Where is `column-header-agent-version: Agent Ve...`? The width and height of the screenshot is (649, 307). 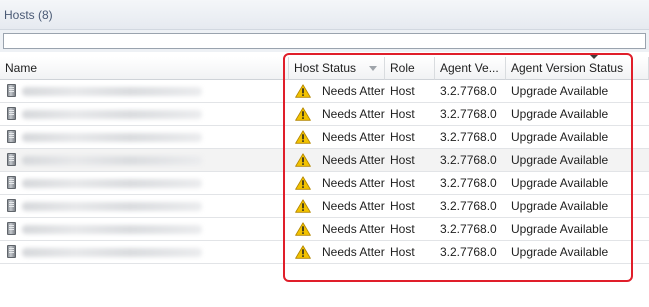 column-header-agent-version: Agent Ve... is located at coordinates (470, 68).